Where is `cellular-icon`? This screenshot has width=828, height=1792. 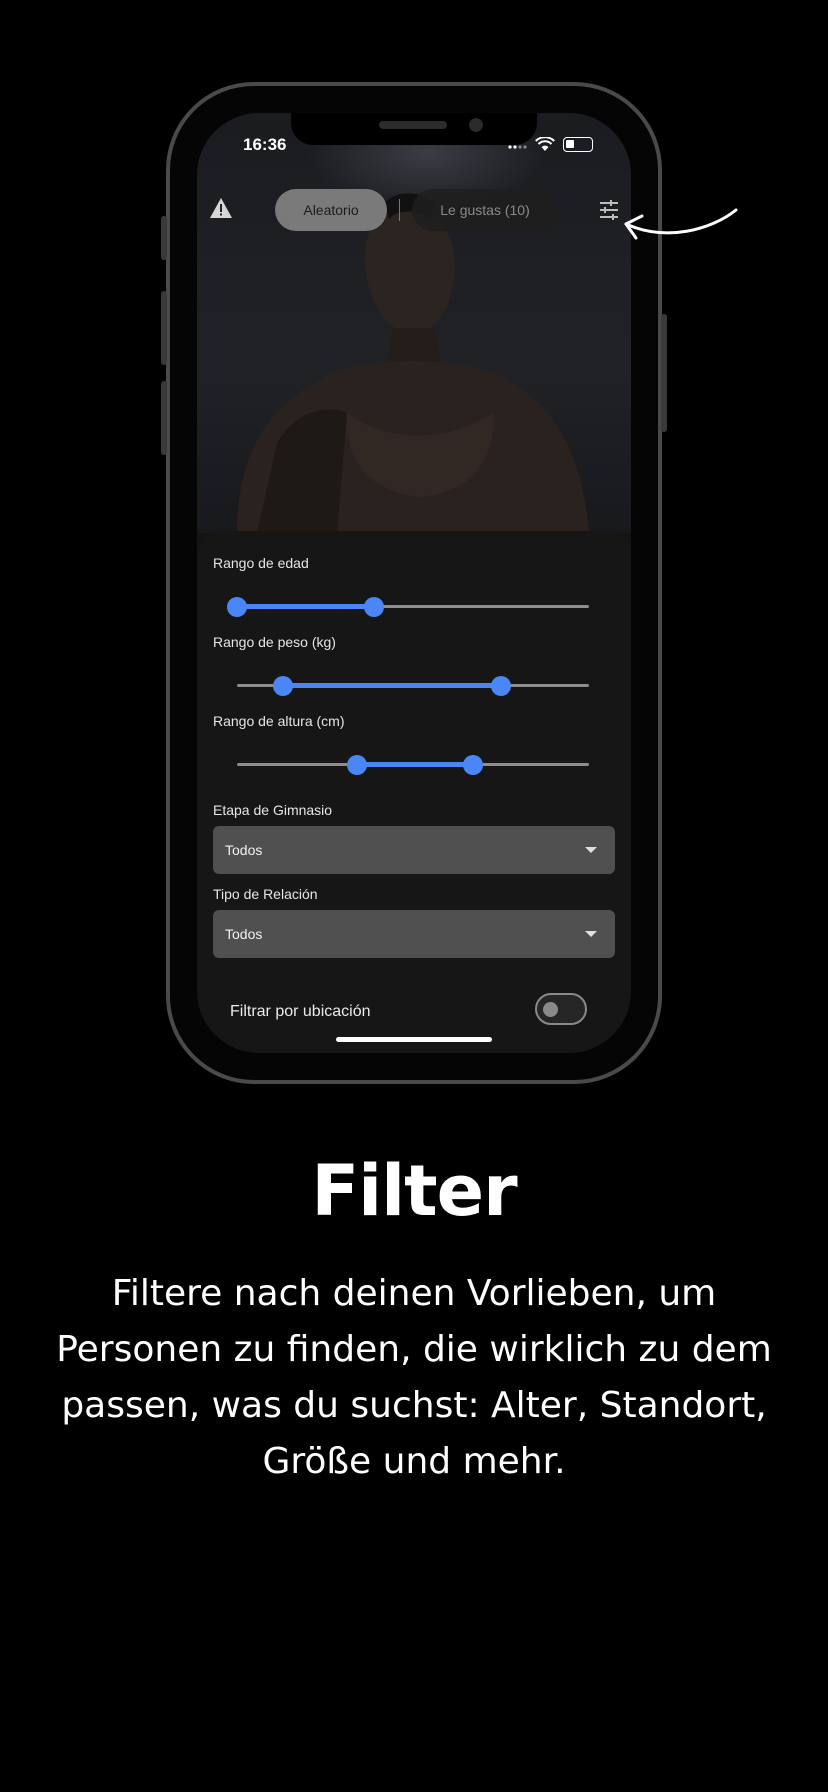
cellular-icon is located at coordinates (517, 146).